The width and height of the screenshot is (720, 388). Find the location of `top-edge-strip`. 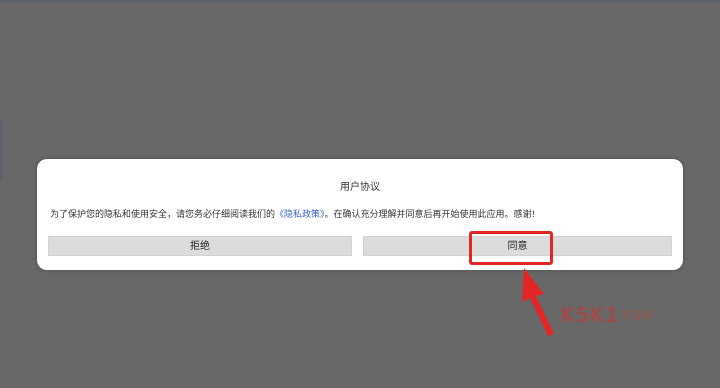

top-edge-strip is located at coordinates (360, 1).